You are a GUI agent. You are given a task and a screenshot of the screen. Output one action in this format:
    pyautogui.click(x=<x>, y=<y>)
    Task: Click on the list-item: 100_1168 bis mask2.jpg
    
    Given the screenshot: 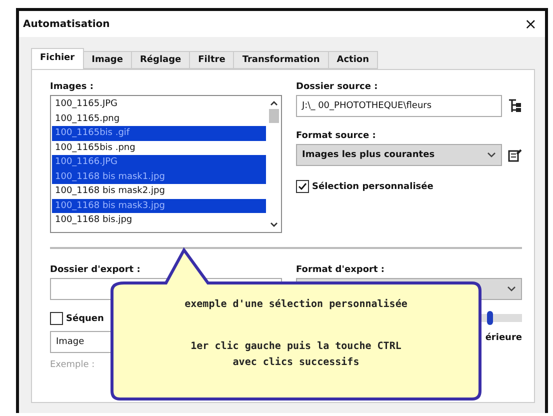 What is the action you would take?
    pyautogui.click(x=159, y=191)
    